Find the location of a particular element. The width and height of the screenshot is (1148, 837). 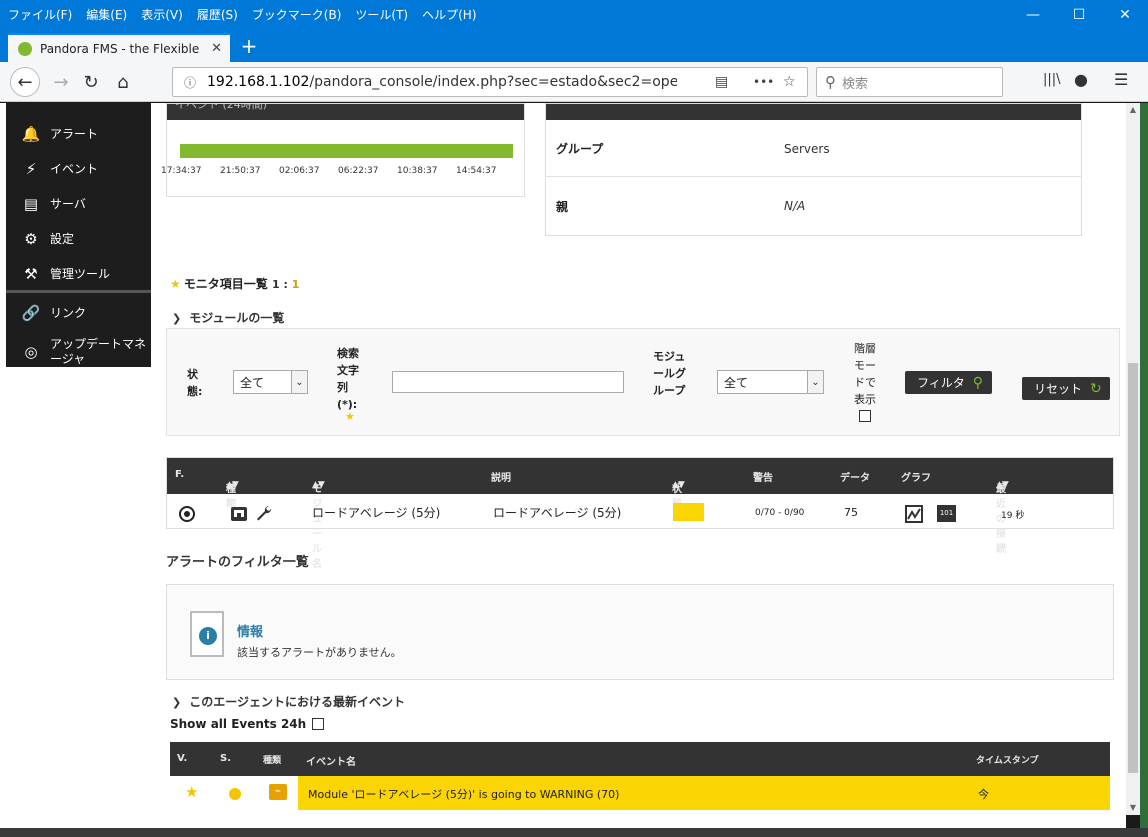

column-header: F. is located at coordinates (180, 474).